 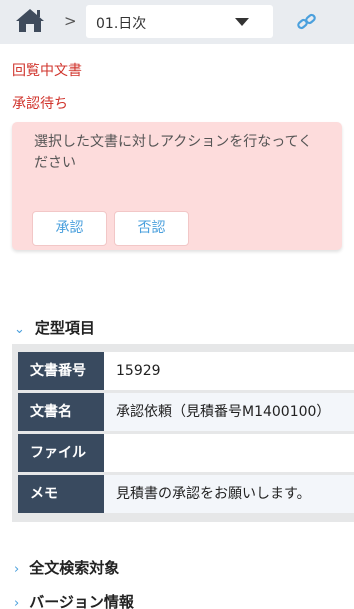 I want to click on field-value: 15929, so click(x=229, y=371).